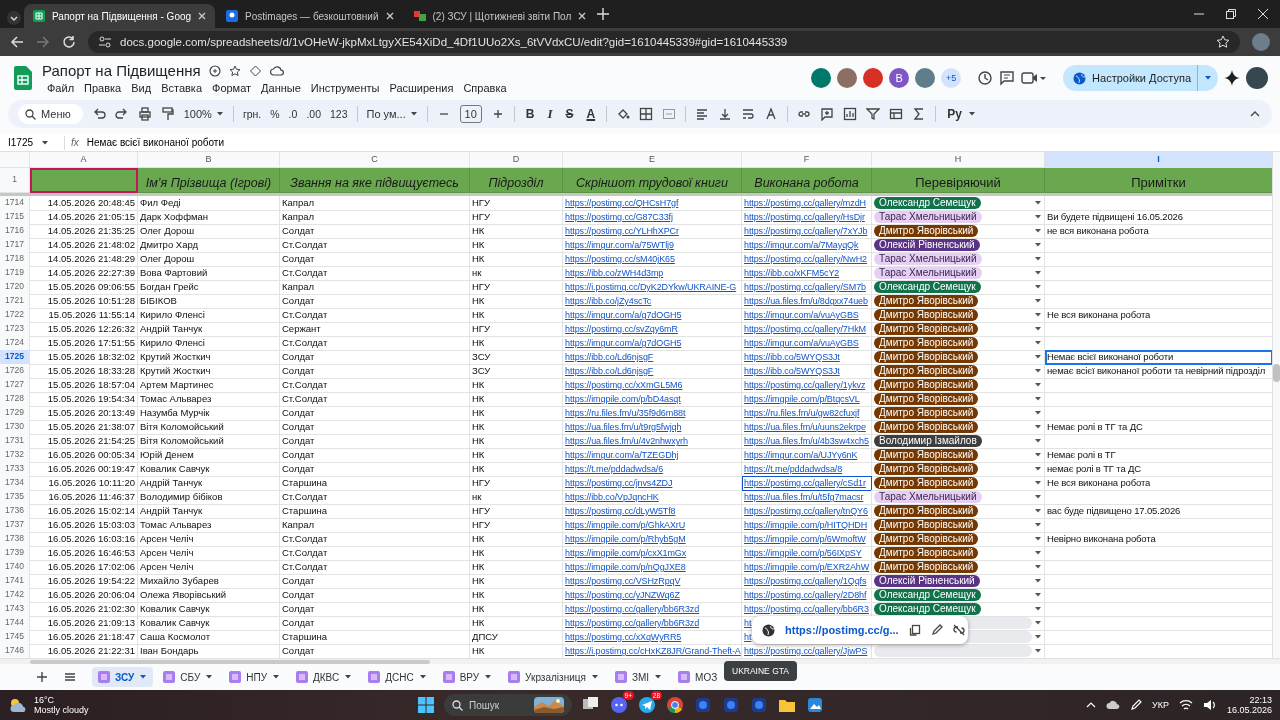 The width and height of the screenshot is (1280, 720). What do you see at coordinates (375, 525) in the screenshot?
I see `table-cell: Капрал` at bounding box center [375, 525].